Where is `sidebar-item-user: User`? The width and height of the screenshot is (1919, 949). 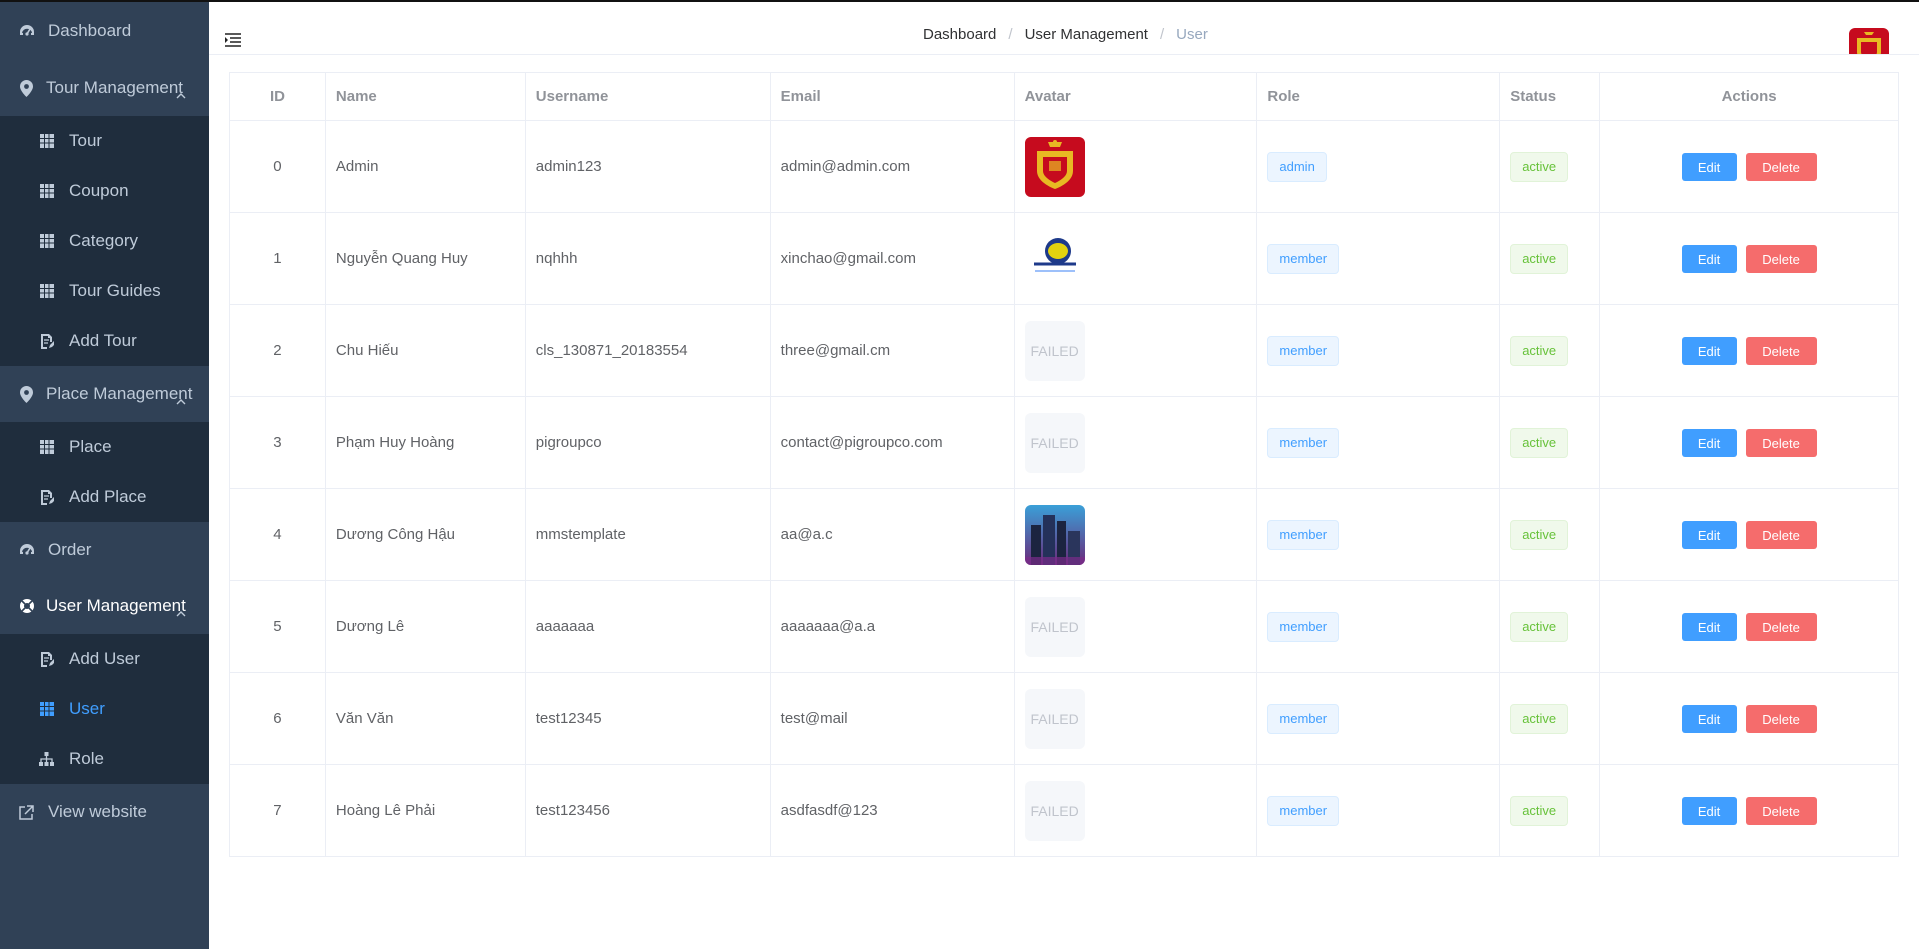
sidebar-item-user: User is located at coordinates (104, 709).